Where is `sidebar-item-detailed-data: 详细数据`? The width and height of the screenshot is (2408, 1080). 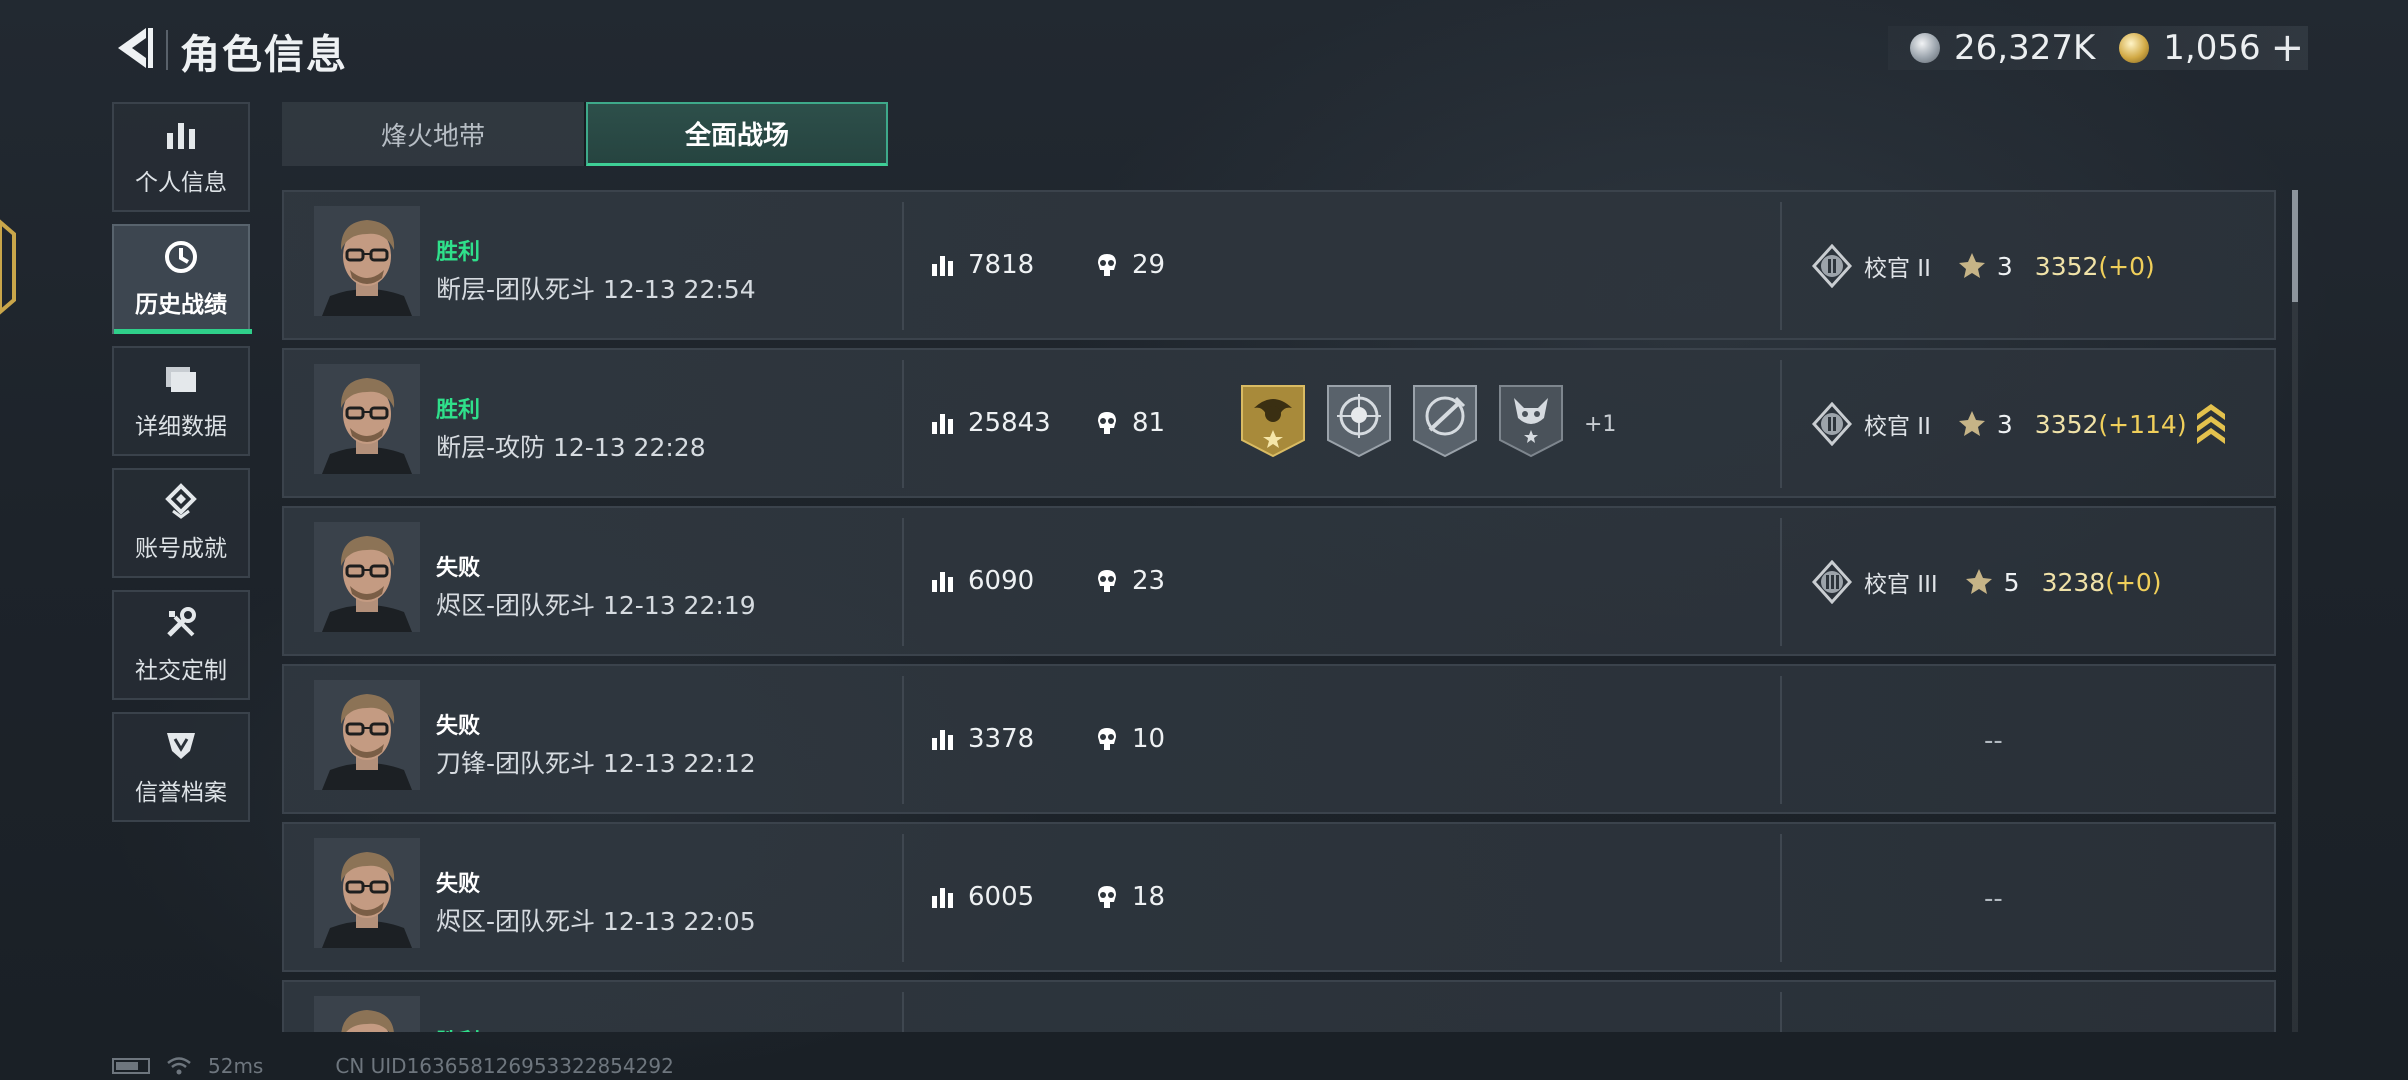 sidebar-item-detailed-data: 详细数据 is located at coordinates (181, 401).